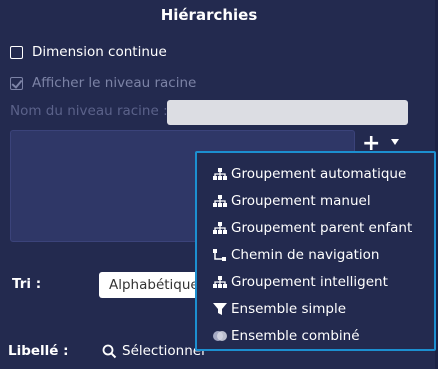 This screenshot has height=369, width=438. Describe the element at coordinates (289, 308) in the screenshot. I see `menu-item-label: Ensemble simple` at that location.